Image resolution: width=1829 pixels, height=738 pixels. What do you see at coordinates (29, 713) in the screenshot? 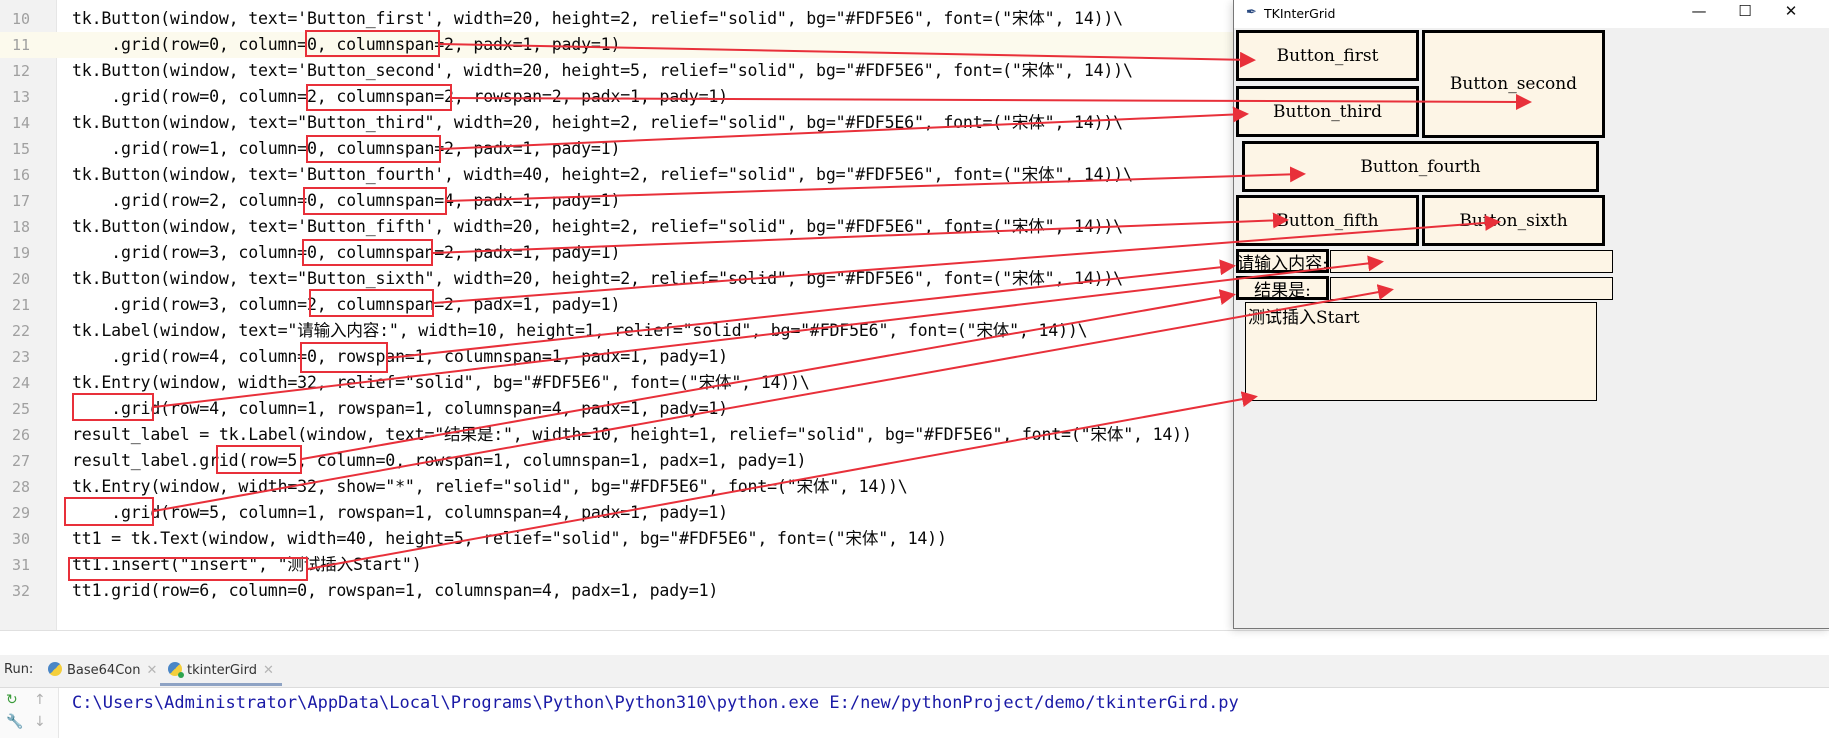
I see `run-toolbar: ↻ ↑ 🔧 ↓` at bounding box center [29, 713].